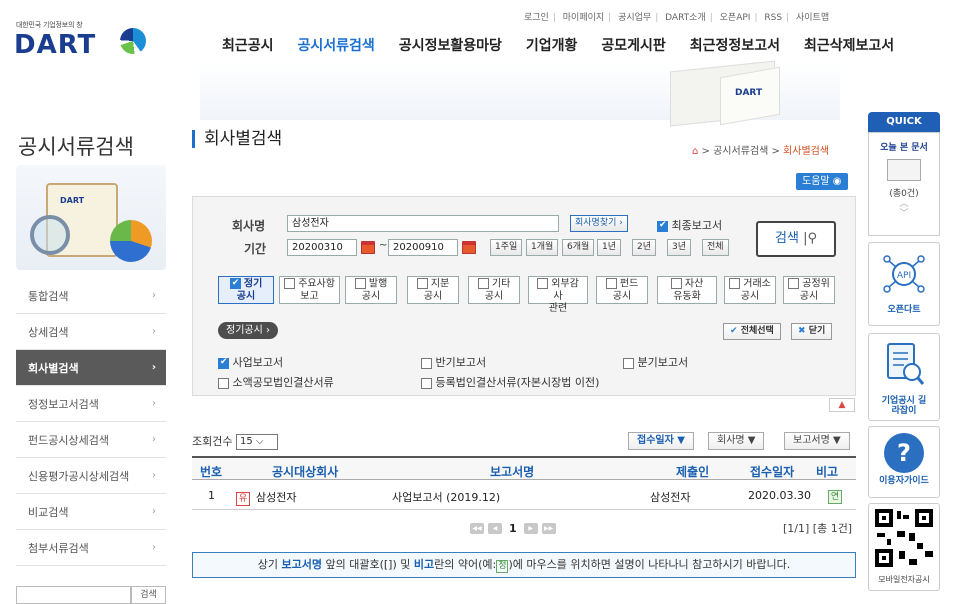  Describe the element at coordinates (91, 548) in the screenshot. I see `sidebar-item-attachment-search: 첨부서류검색 ›` at that location.